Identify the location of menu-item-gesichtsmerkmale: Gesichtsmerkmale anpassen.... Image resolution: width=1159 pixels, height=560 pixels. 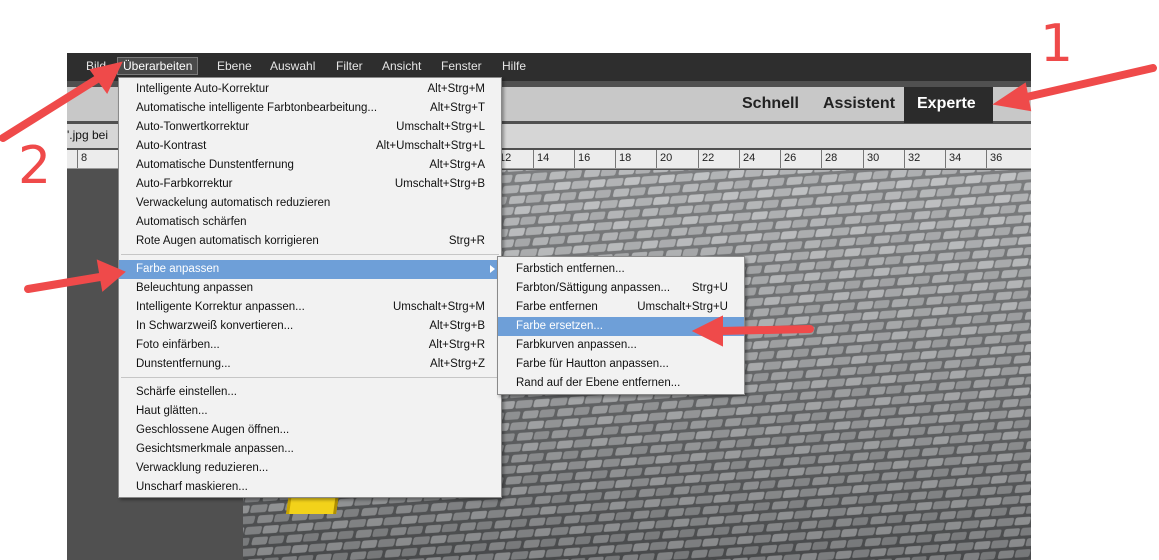
(310, 449).